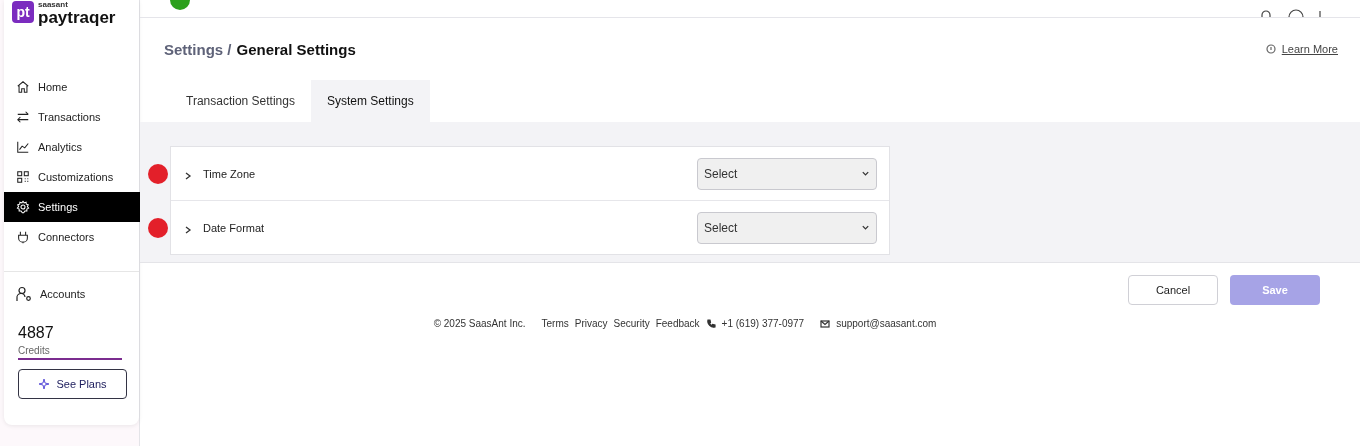 The width and height of the screenshot is (1360, 446). Describe the element at coordinates (763, 323) in the screenshot. I see `phone-number: +1 (619) 377-0977` at that location.